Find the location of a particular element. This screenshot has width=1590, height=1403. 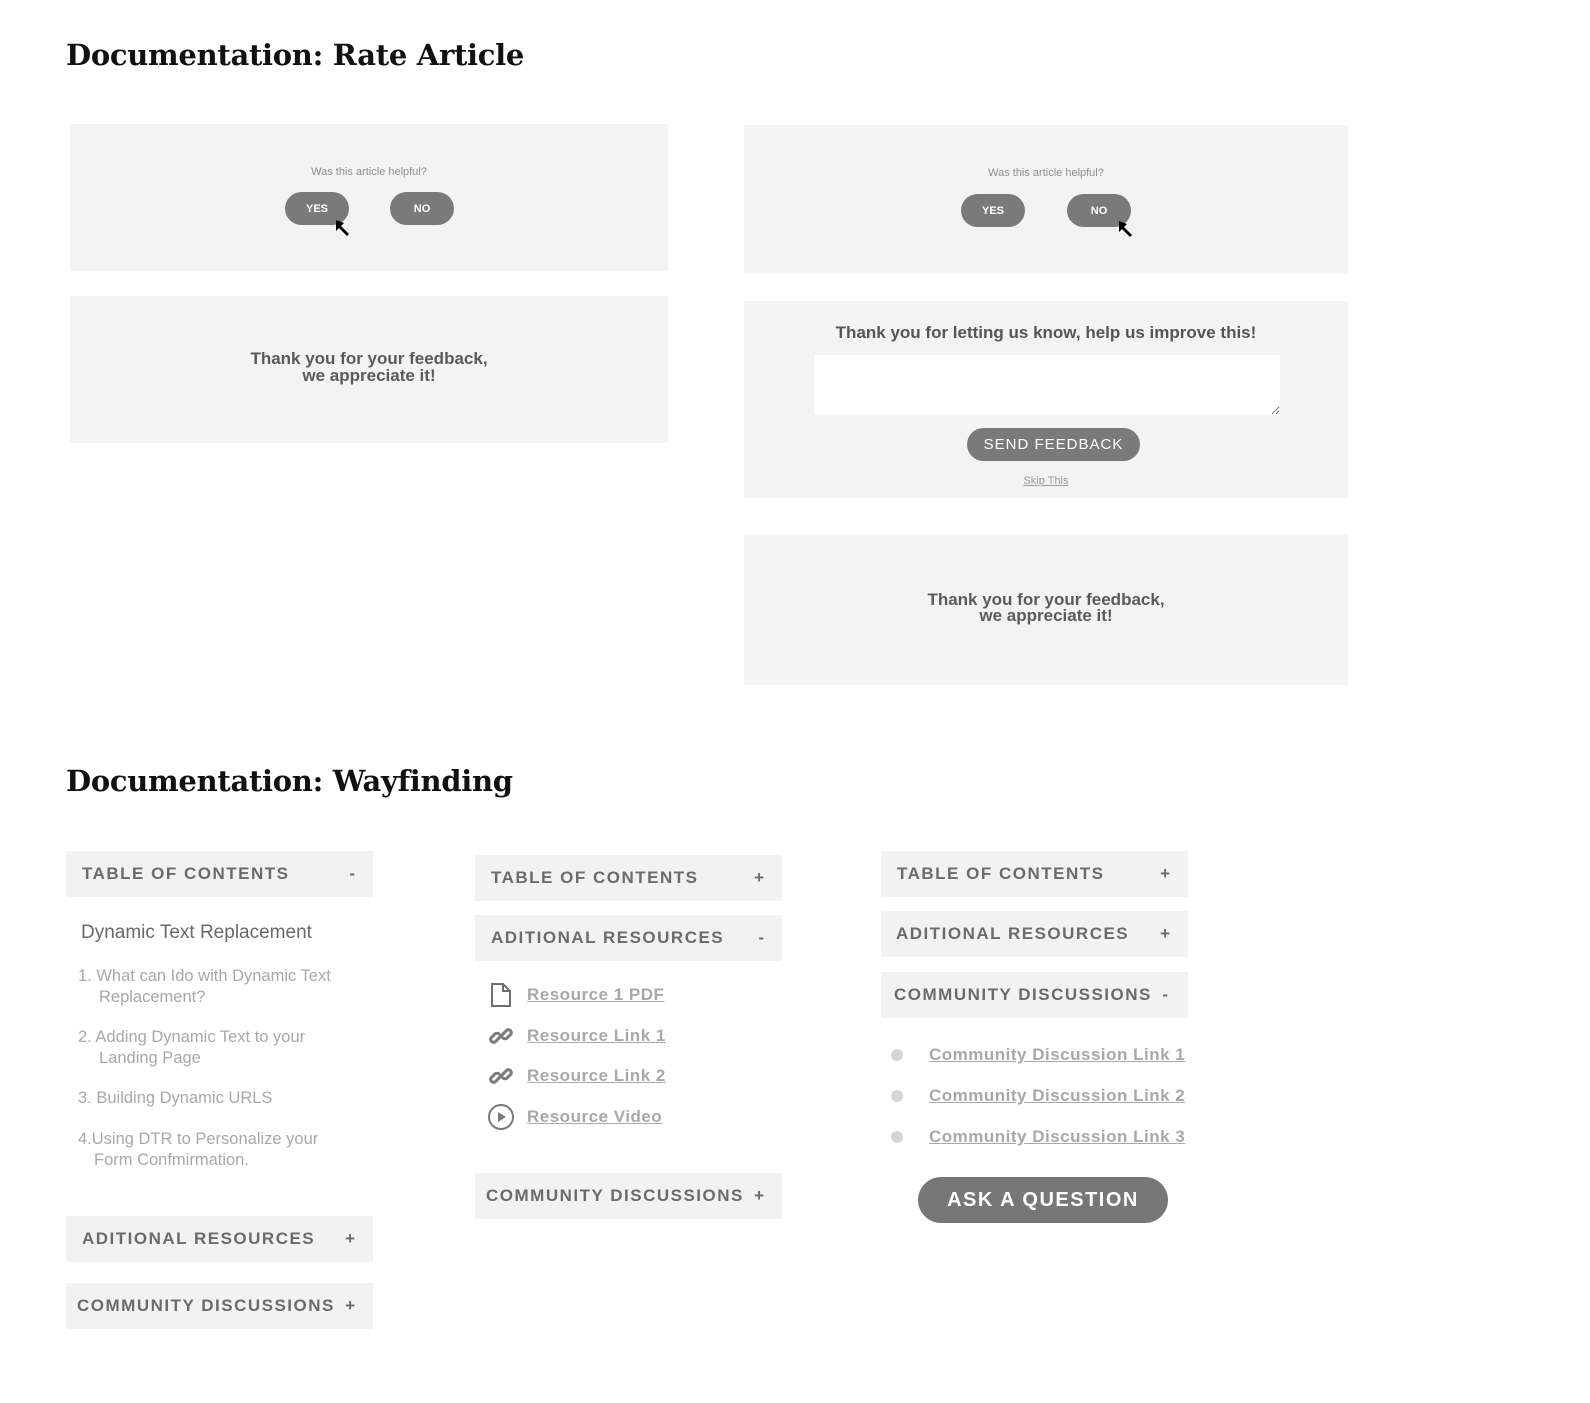

community-item: Community Discussion Link 3 is located at coordinates (1038, 1137).